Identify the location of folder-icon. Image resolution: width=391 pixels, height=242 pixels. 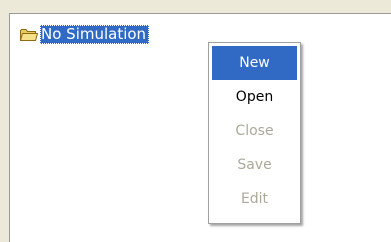
(29, 34).